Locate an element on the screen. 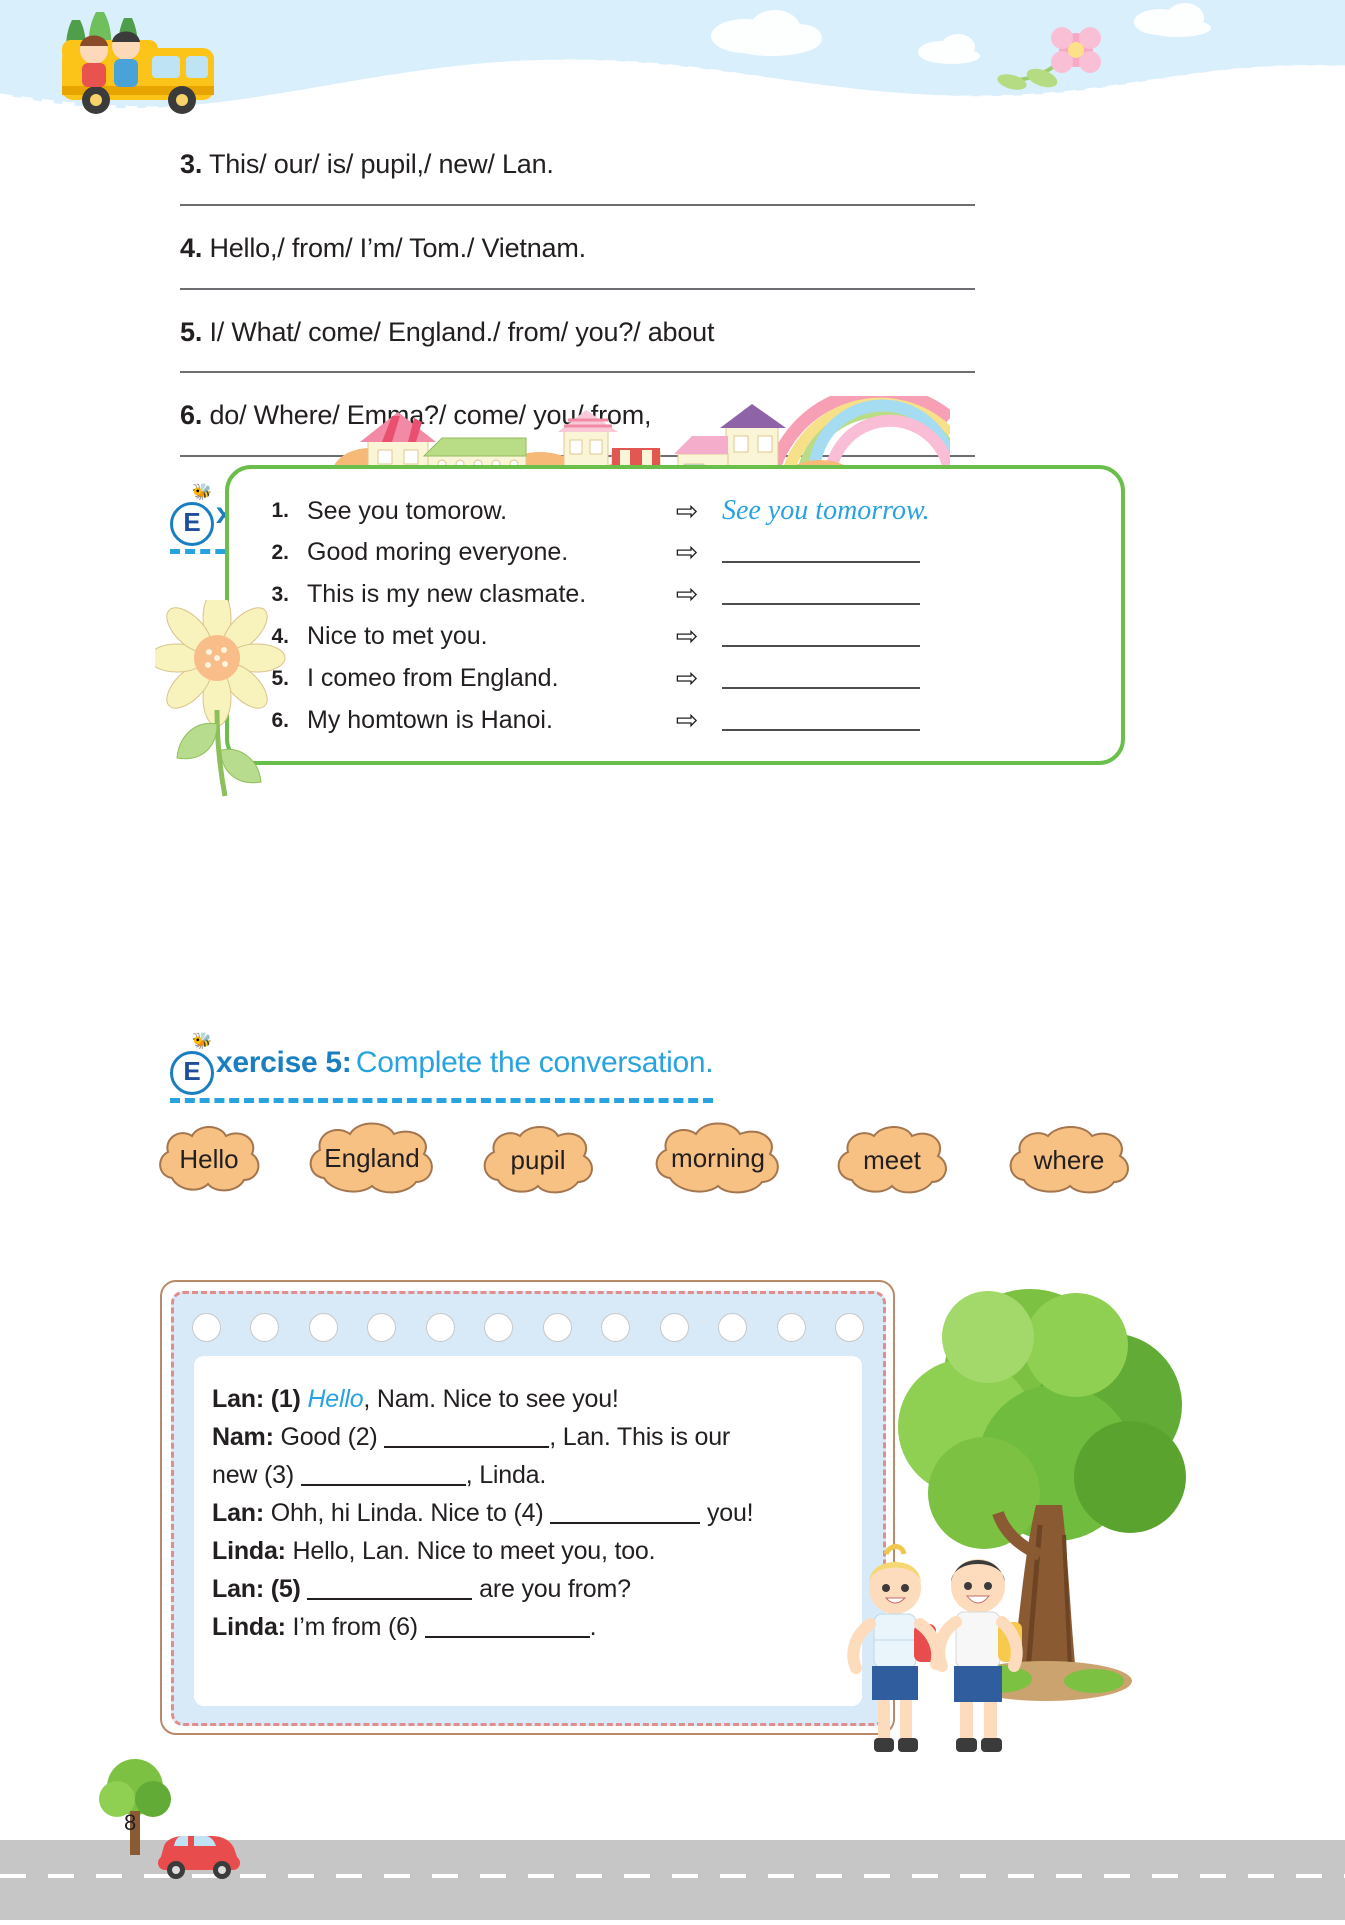 The height and width of the screenshot is (1925, 1345). word-bubble-label: England is located at coordinates (372, 1157).